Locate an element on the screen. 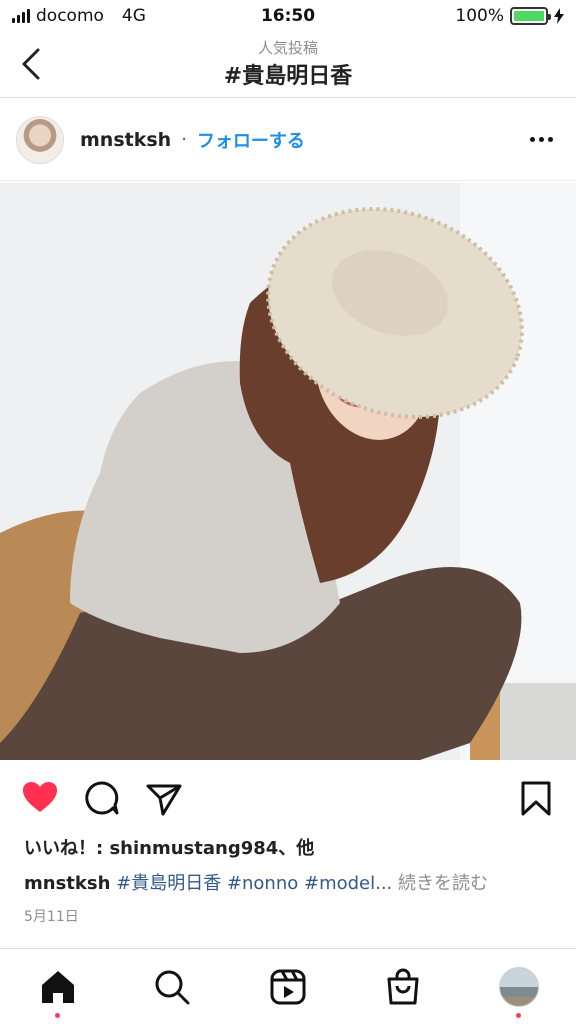  charging-bolt-icon is located at coordinates (559, 16).